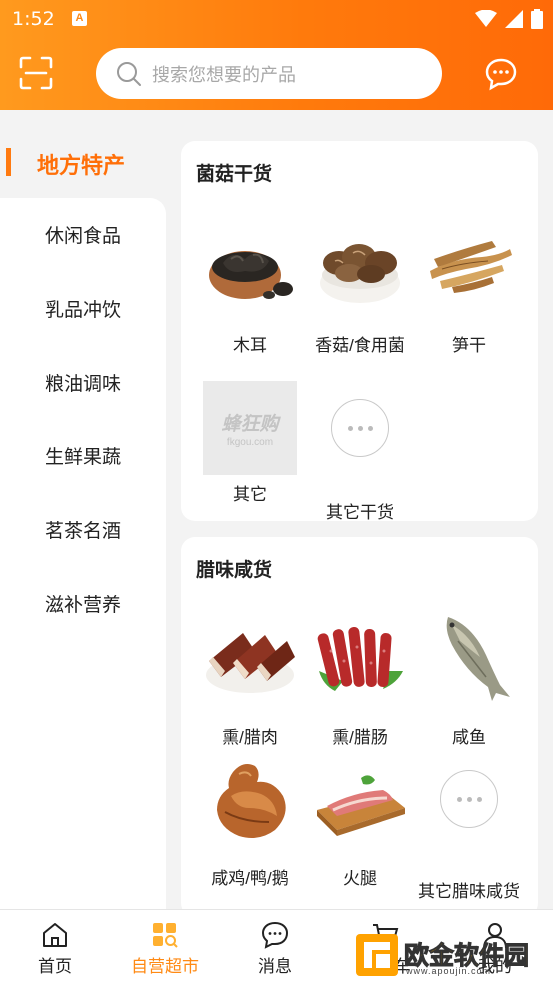  What do you see at coordinates (81, 165) in the screenshot?
I see `sidebar-active-label: 地方特产` at bounding box center [81, 165].